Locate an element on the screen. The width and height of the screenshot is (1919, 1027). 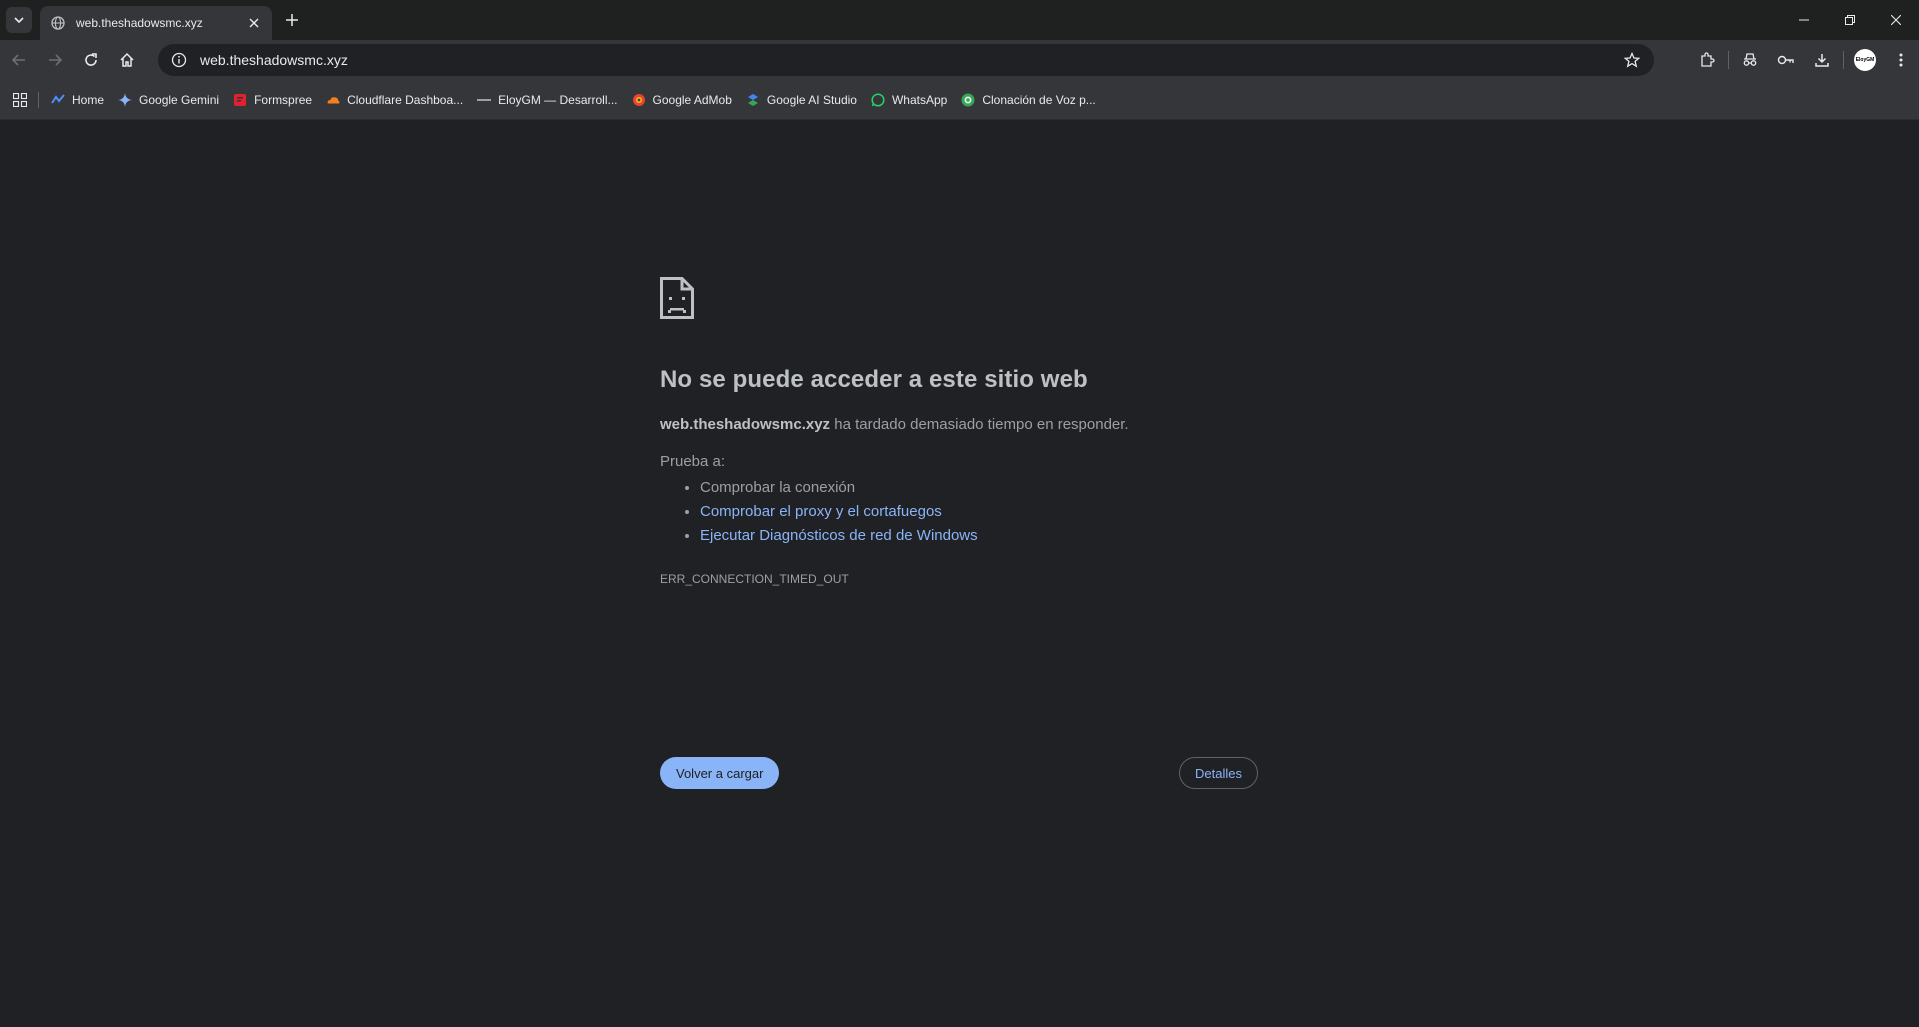
admob-favicon-icon is located at coordinates (639, 100).